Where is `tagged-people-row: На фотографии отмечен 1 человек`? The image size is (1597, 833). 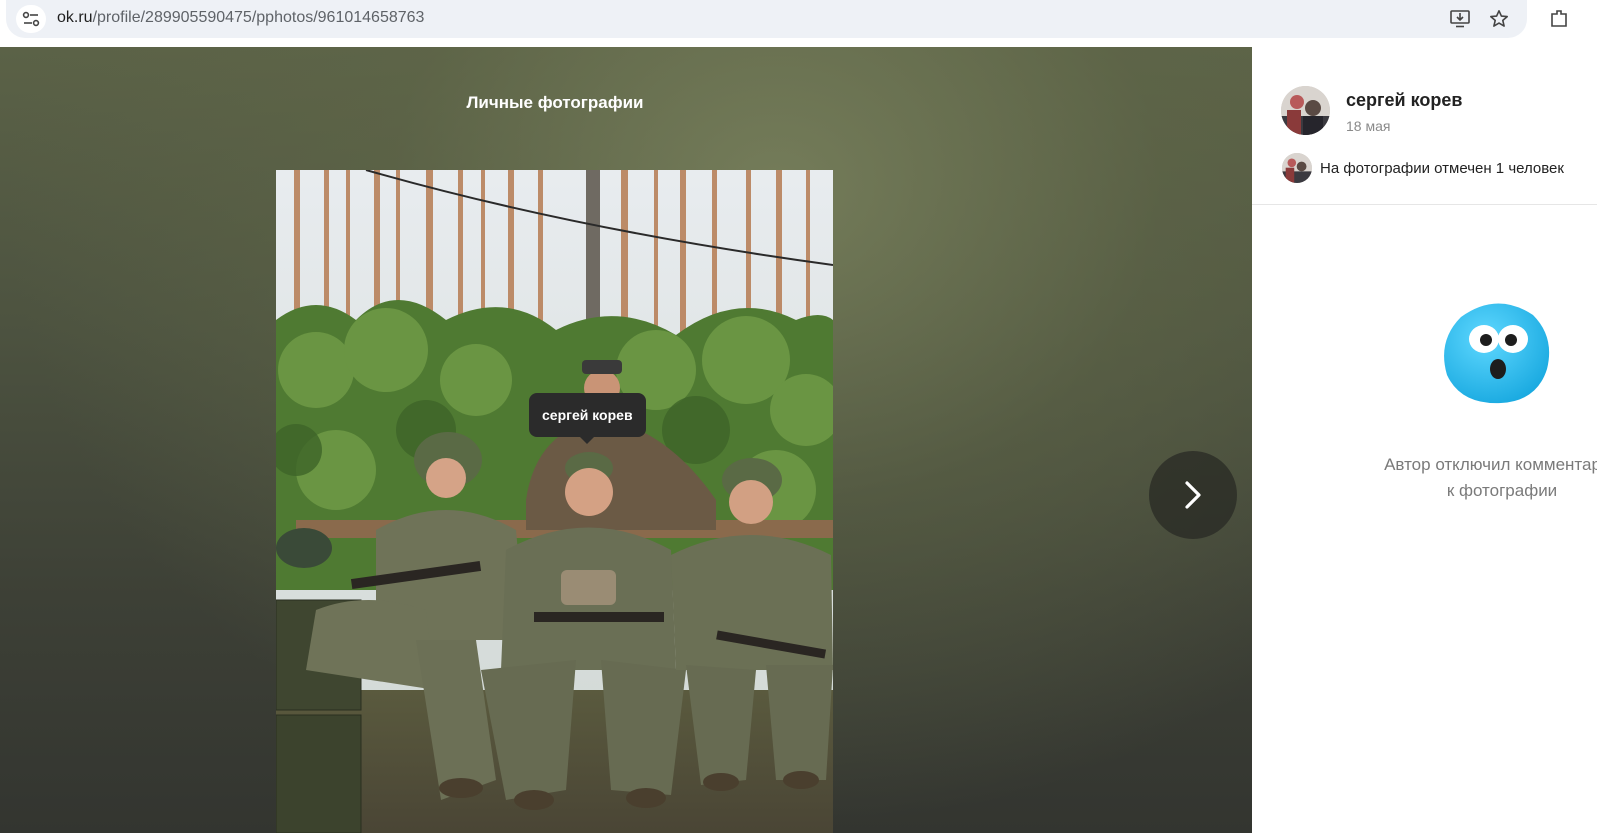 tagged-people-row: На фотографии отмечен 1 человек is located at coordinates (1439, 168).